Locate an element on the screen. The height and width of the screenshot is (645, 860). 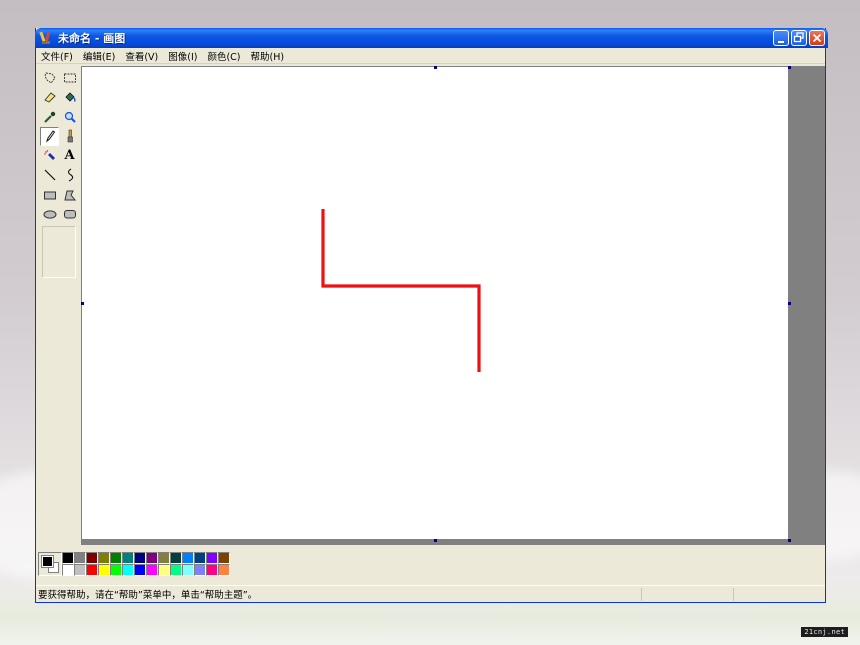
polygon-icon is located at coordinates (69, 195).